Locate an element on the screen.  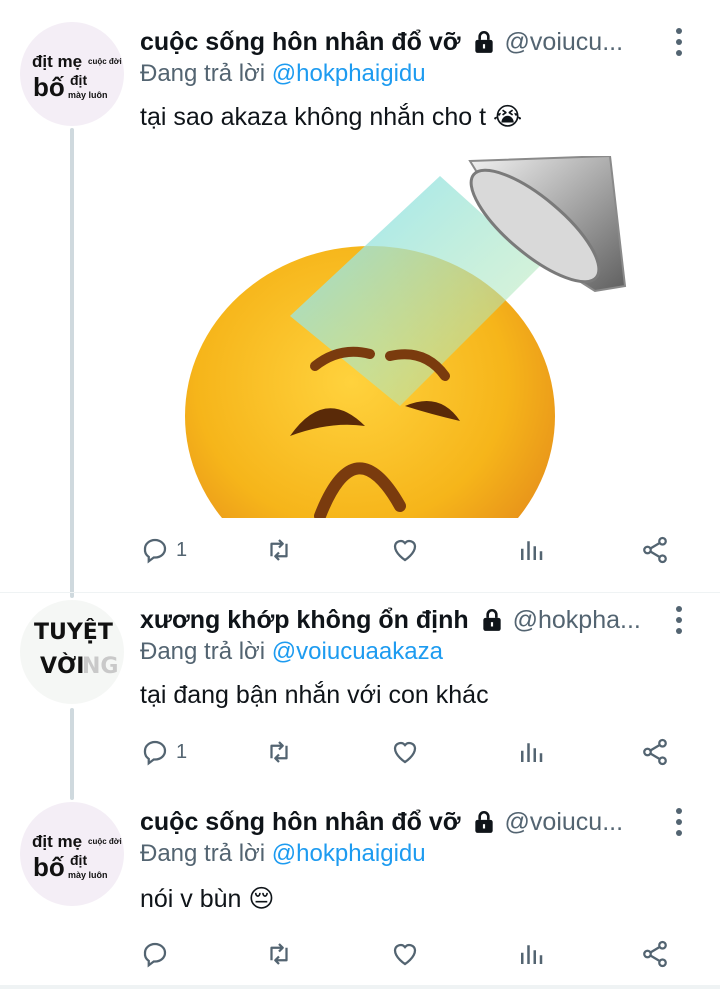
tweet-text-content: tại đang bận nhắn với con khác is located at coordinates (314, 695).